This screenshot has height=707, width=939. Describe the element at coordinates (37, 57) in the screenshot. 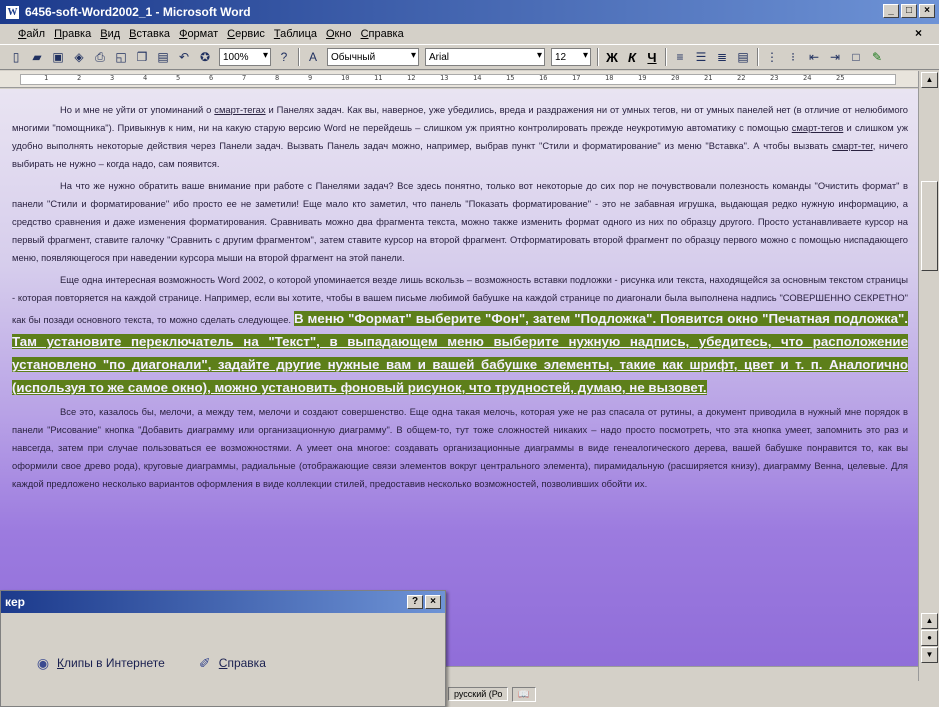

I see `open-folder-icon: ▰` at that location.